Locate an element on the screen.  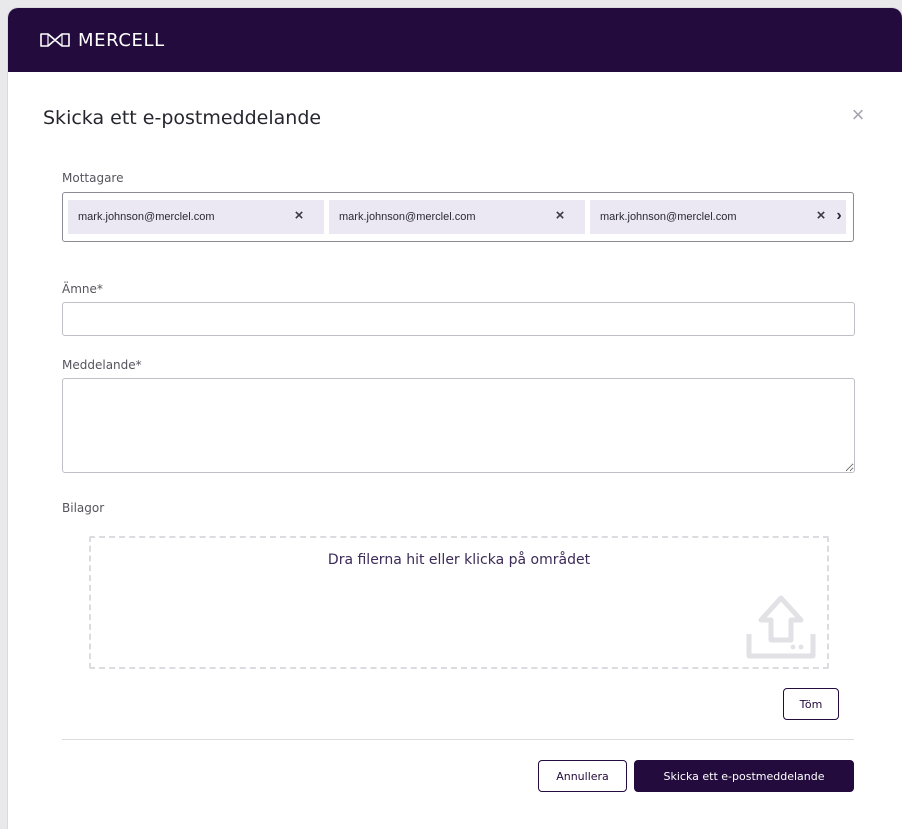
attachments-label: Bilagor is located at coordinates (83, 508).